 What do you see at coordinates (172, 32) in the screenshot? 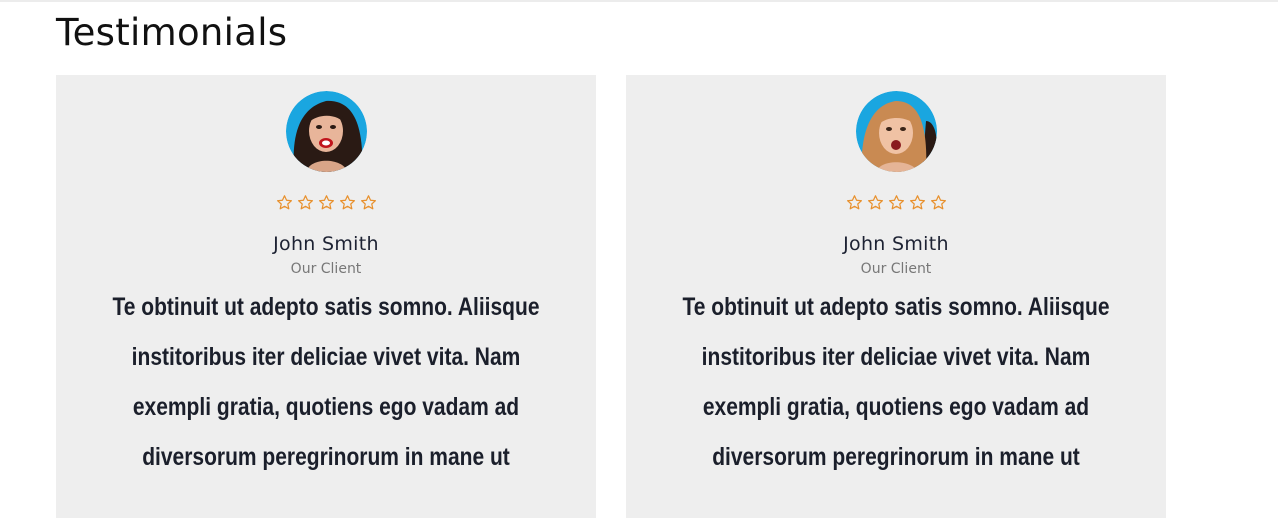
I see `section-title: Testimonials` at bounding box center [172, 32].